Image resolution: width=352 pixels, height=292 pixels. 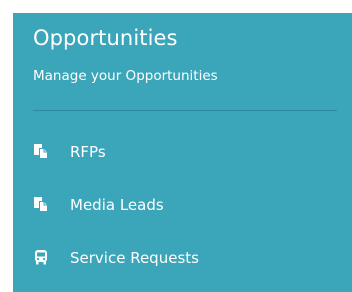 What do you see at coordinates (185, 110) in the screenshot?
I see `divider` at bounding box center [185, 110].